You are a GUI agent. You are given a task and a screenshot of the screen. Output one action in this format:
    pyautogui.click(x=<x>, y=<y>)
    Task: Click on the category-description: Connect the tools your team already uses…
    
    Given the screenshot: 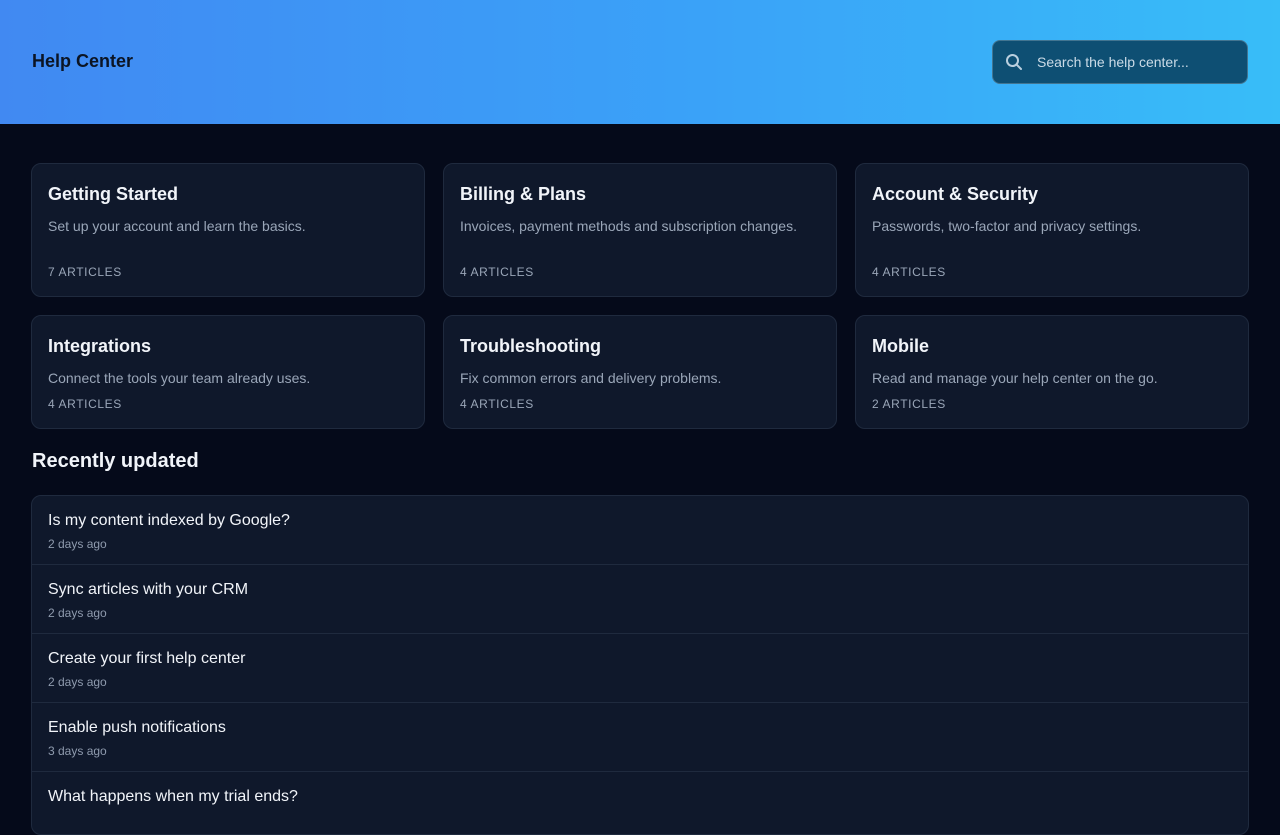 What is the action you would take?
    pyautogui.click(x=179, y=378)
    